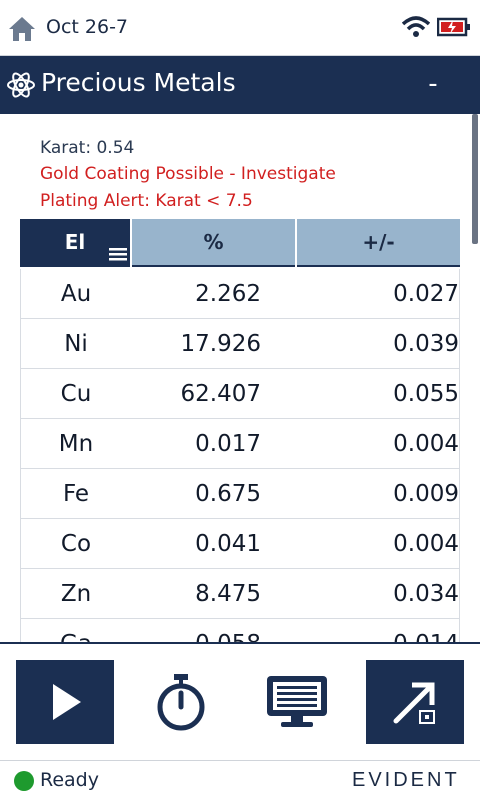  I want to click on column-header-percent: %, so click(213, 243).